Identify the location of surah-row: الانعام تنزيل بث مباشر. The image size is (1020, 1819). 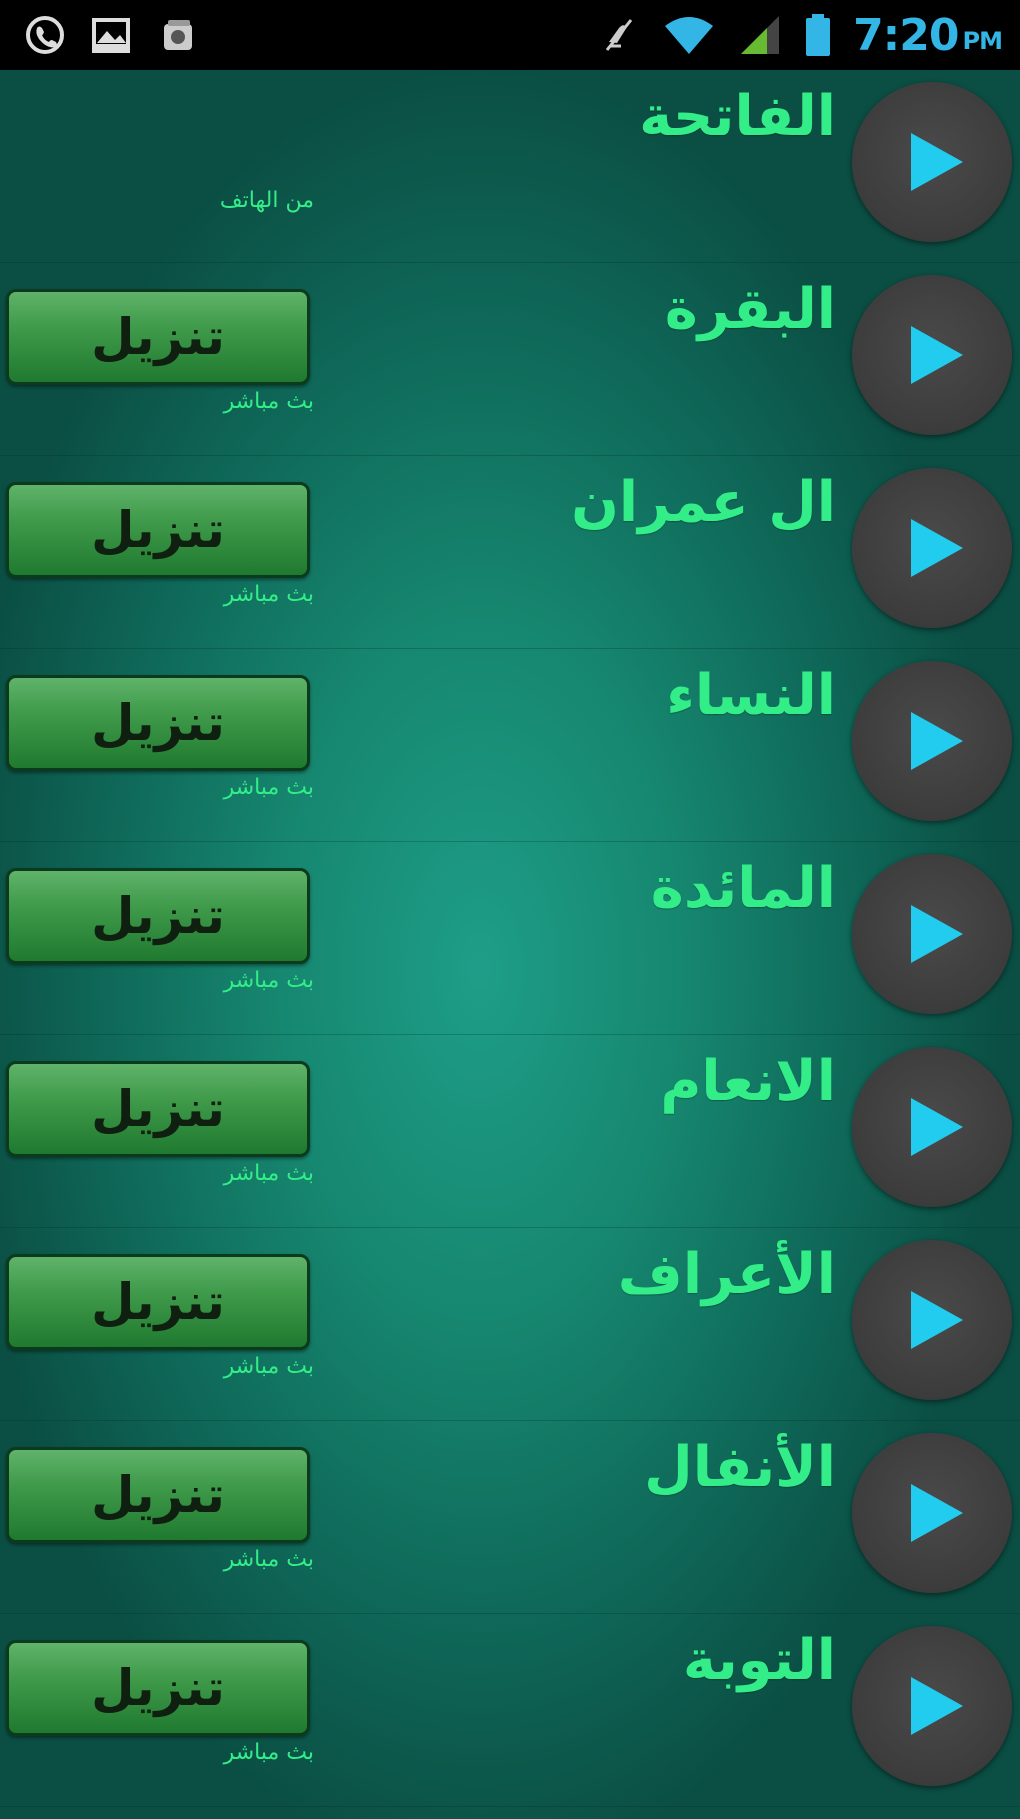
(510, 1131).